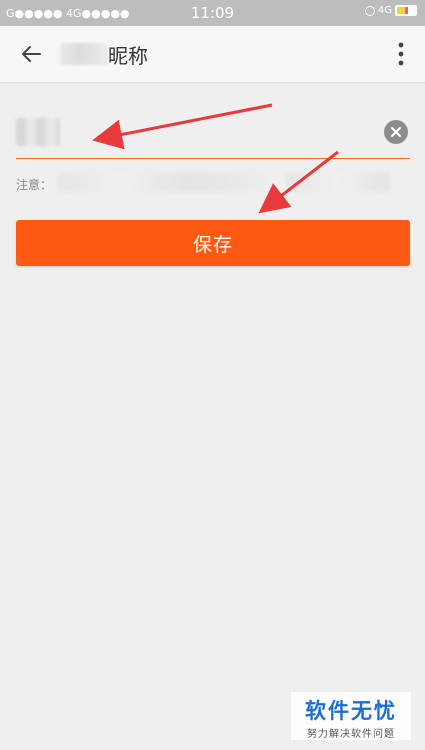 Image resolution: width=425 pixels, height=750 pixels. Describe the element at coordinates (213, 243) in the screenshot. I see `save-button: 保存` at that location.